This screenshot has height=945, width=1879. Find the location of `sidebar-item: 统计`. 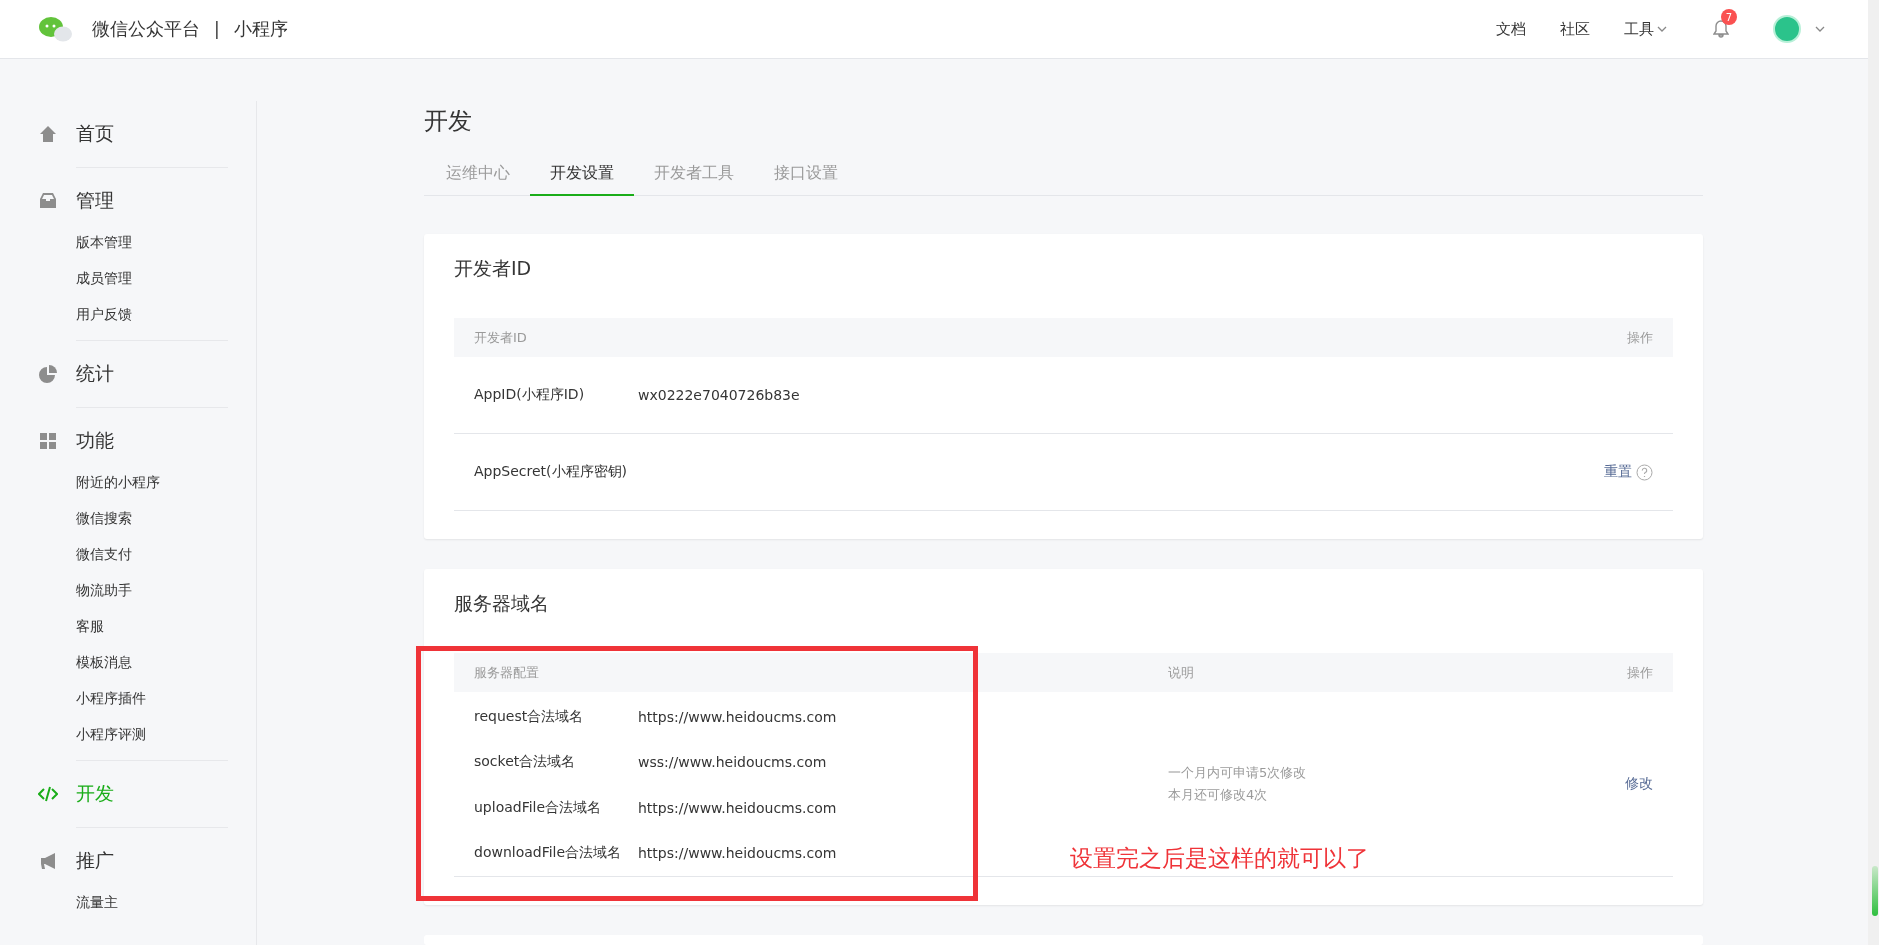

sidebar-item: 统计 is located at coordinates (133, 374).